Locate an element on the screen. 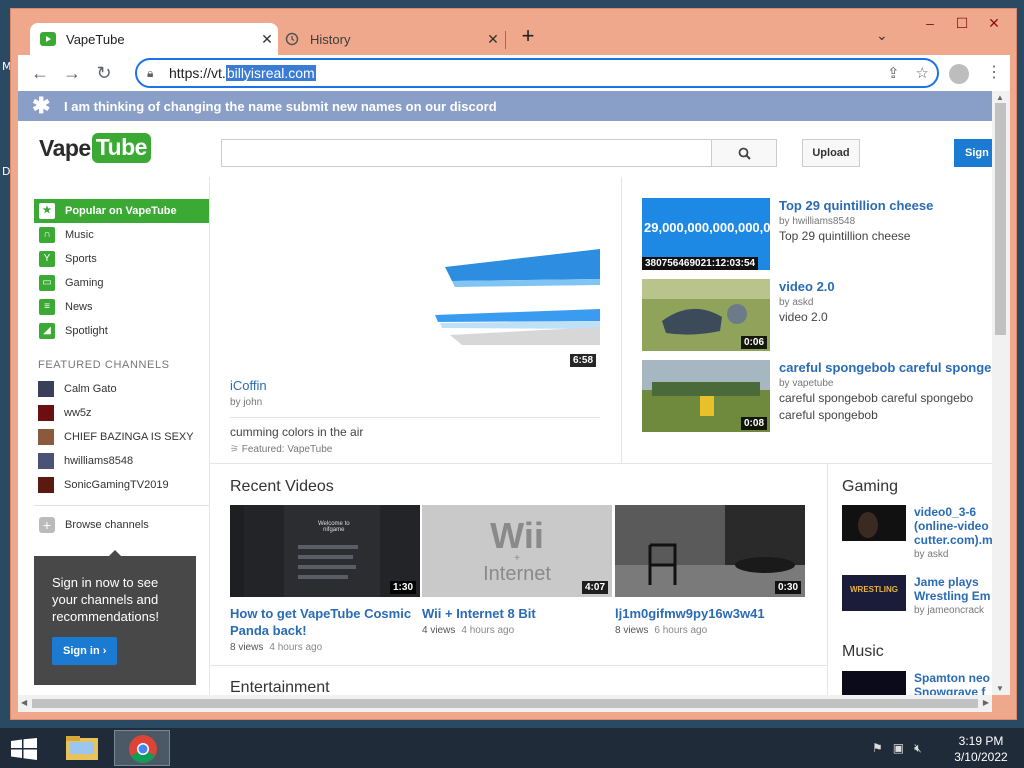 This screenshot has width=1024, height=768. featured-video-title: iCoffin is located at coordinates (248, 385).